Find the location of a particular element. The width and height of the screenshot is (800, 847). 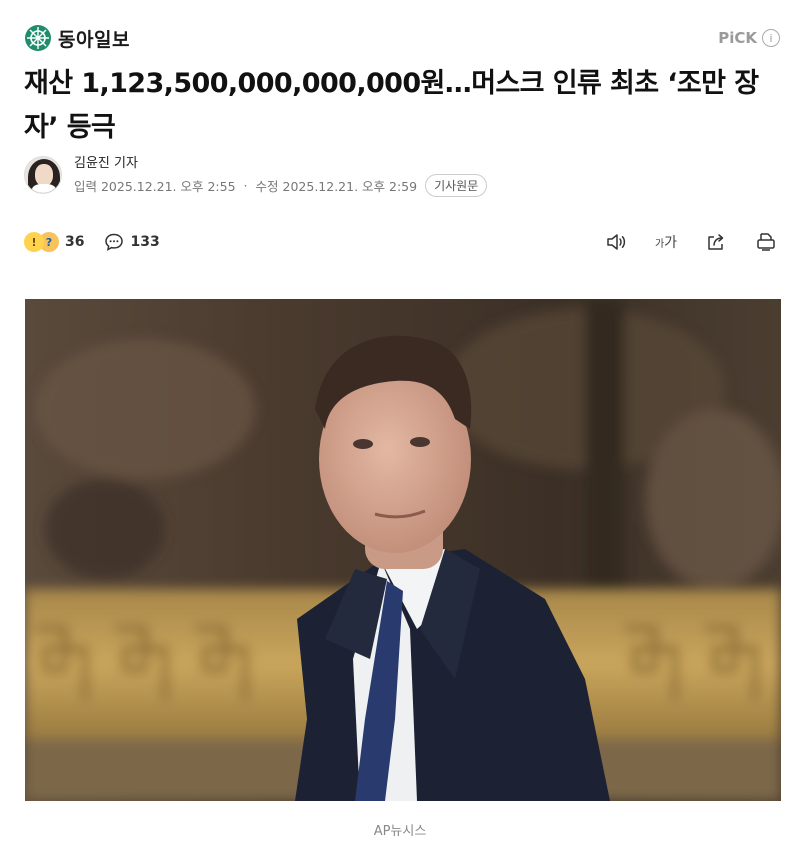

page-header: 동아일보 PiCK i is located at coordinates (402, 38).